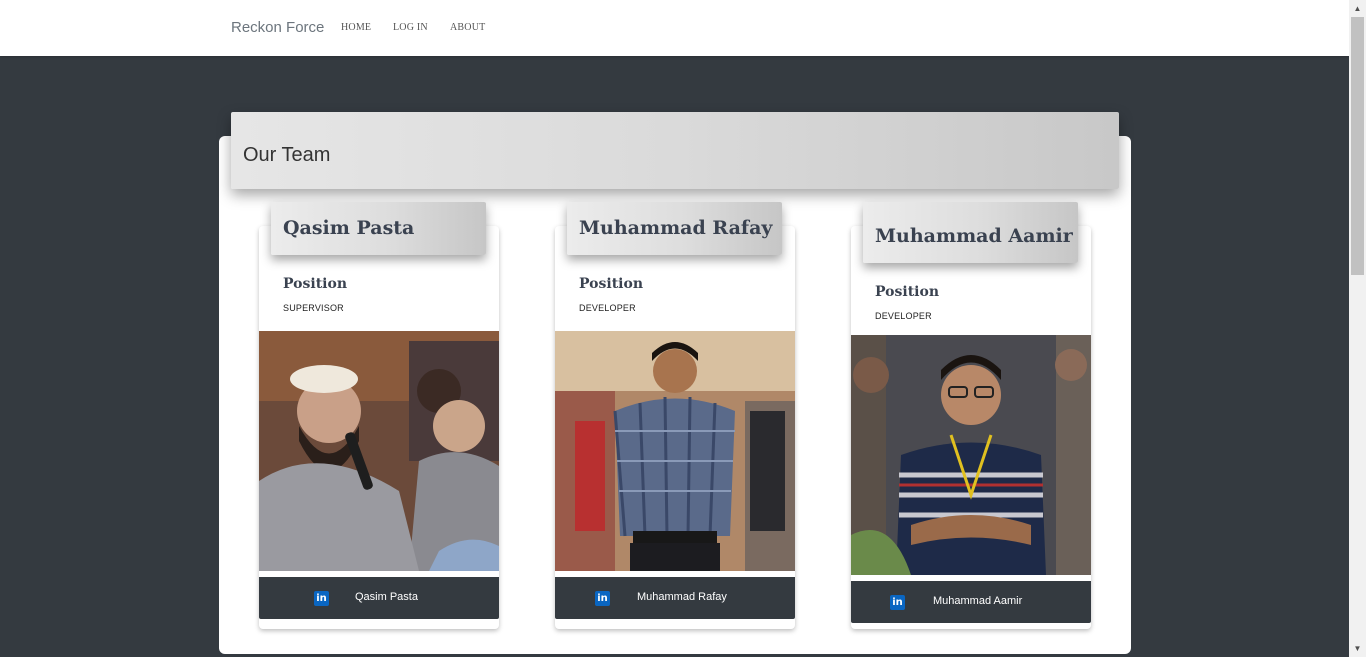 The image size is (1366, 657). What do you see at coordinates (349, 228) in the screenshot?
I see `member-name: Qasim Pasta` at bounding box center [349, 228].